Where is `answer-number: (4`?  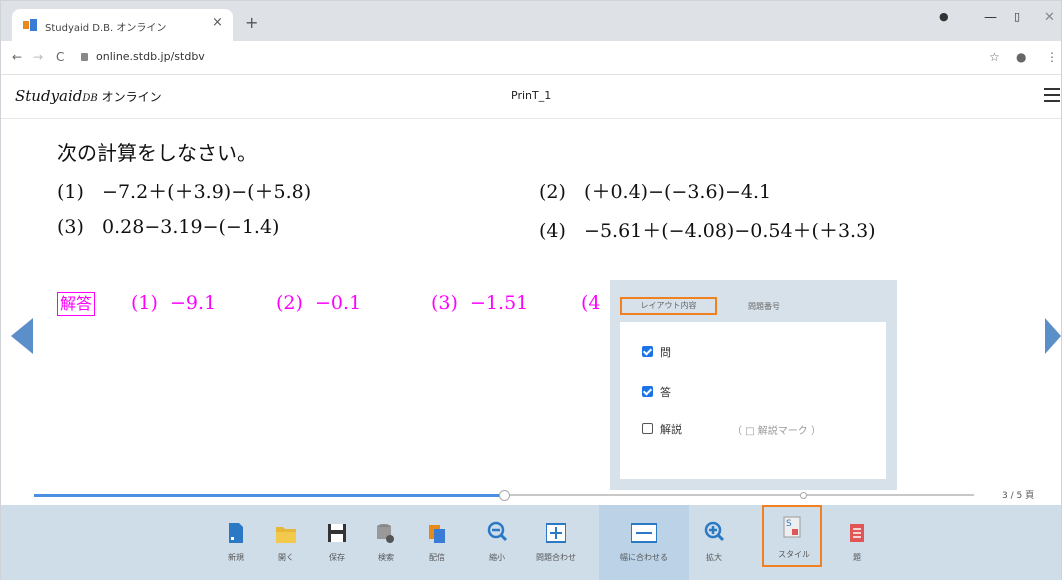 answer-number: (4 is located at coordinates (591, 303).